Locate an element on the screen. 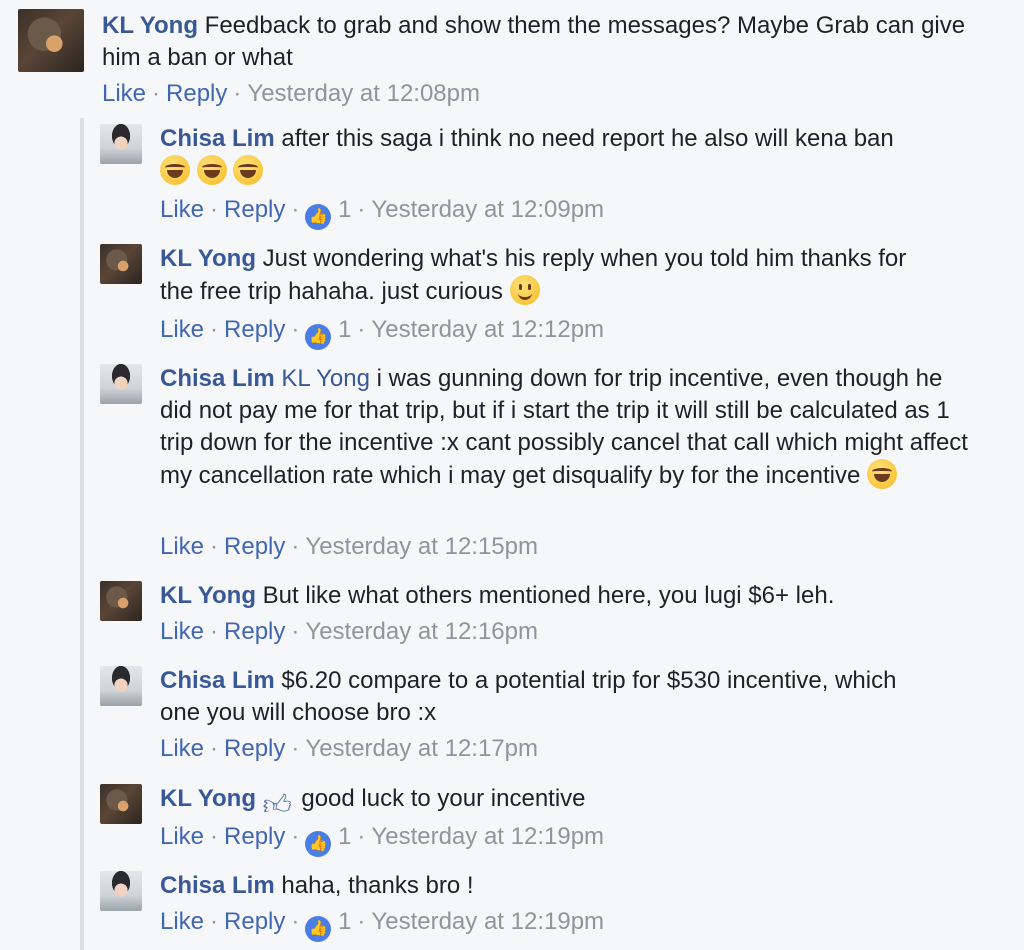  comment-actions: Like · Reply · Yesterday at 12:17pm is located at coordinates (349, 749).